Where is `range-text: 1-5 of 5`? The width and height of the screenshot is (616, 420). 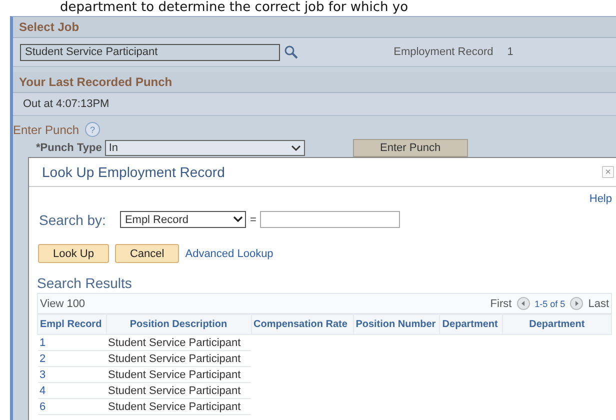 range-text: 1-5 of 5 is located at coordinates (550, 303).